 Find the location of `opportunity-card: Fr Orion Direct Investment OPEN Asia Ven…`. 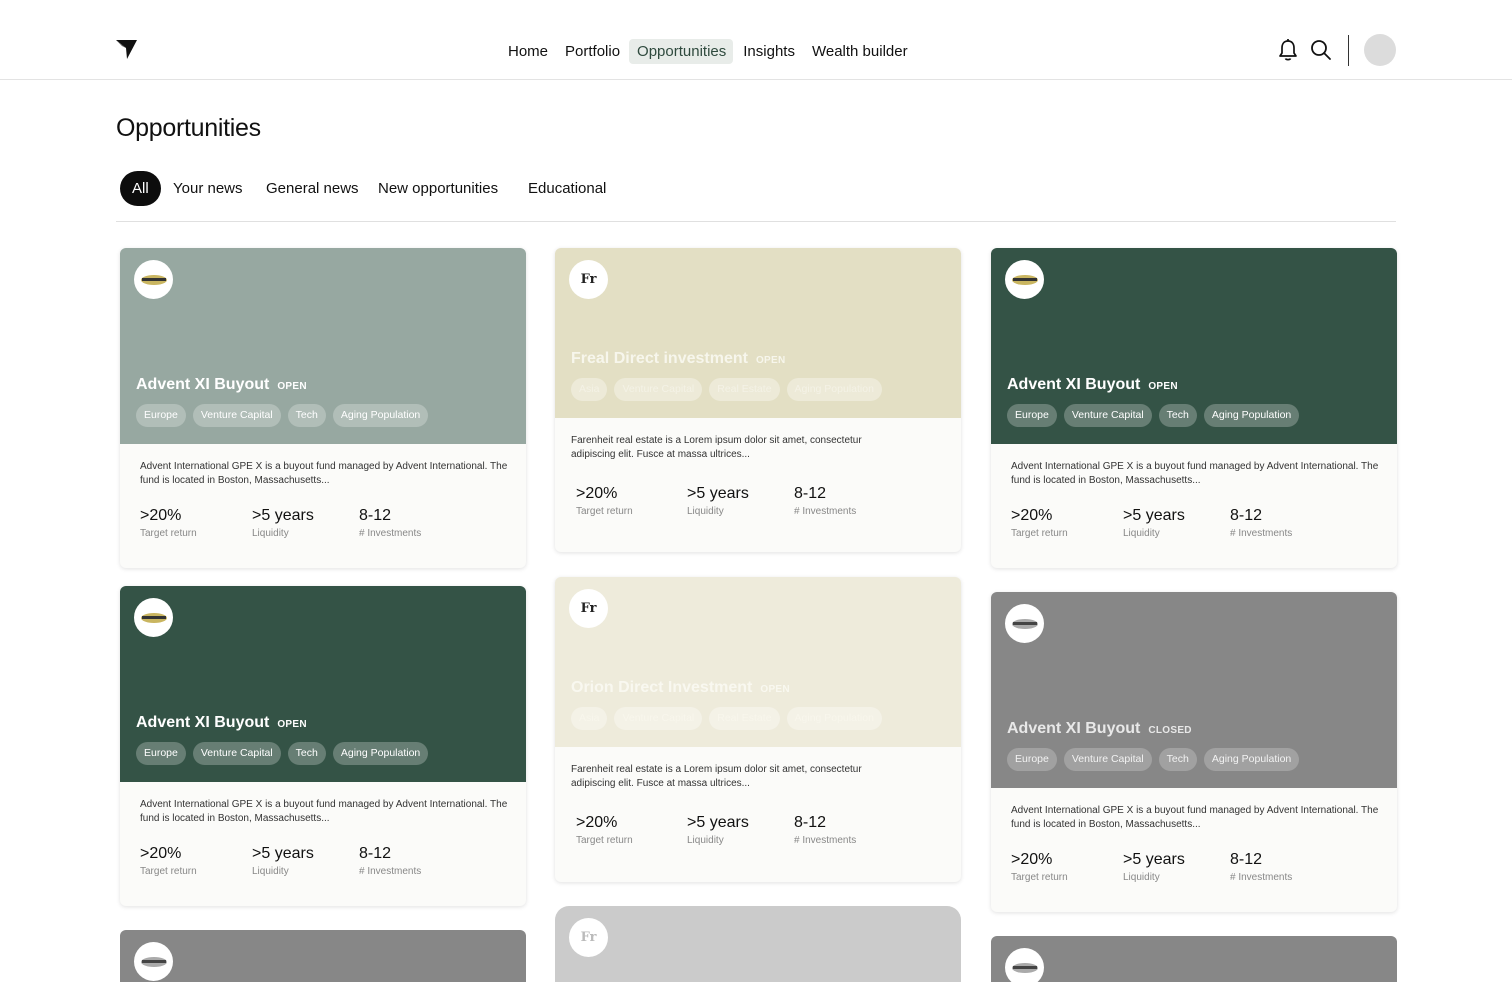

opportunity-card: Fr Orion Direct Investment OPEN Asia Ven… is located at coordinates (758, 729).